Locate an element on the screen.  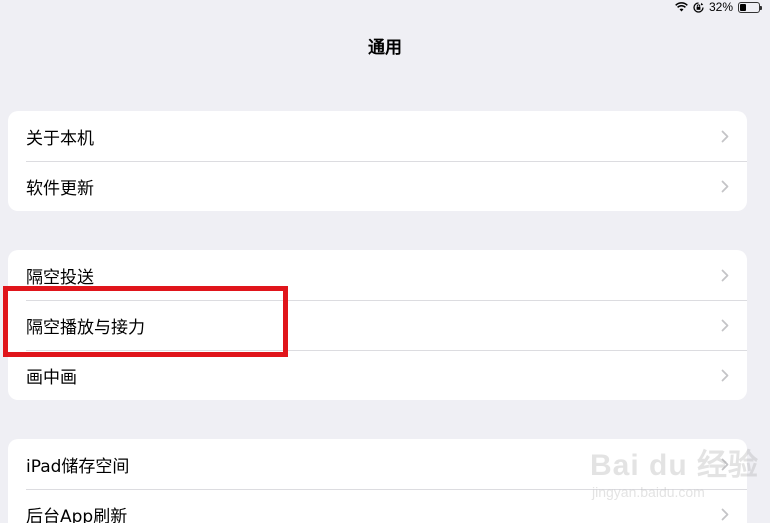
status-bar: 32% is located at coordinates (718, 7).